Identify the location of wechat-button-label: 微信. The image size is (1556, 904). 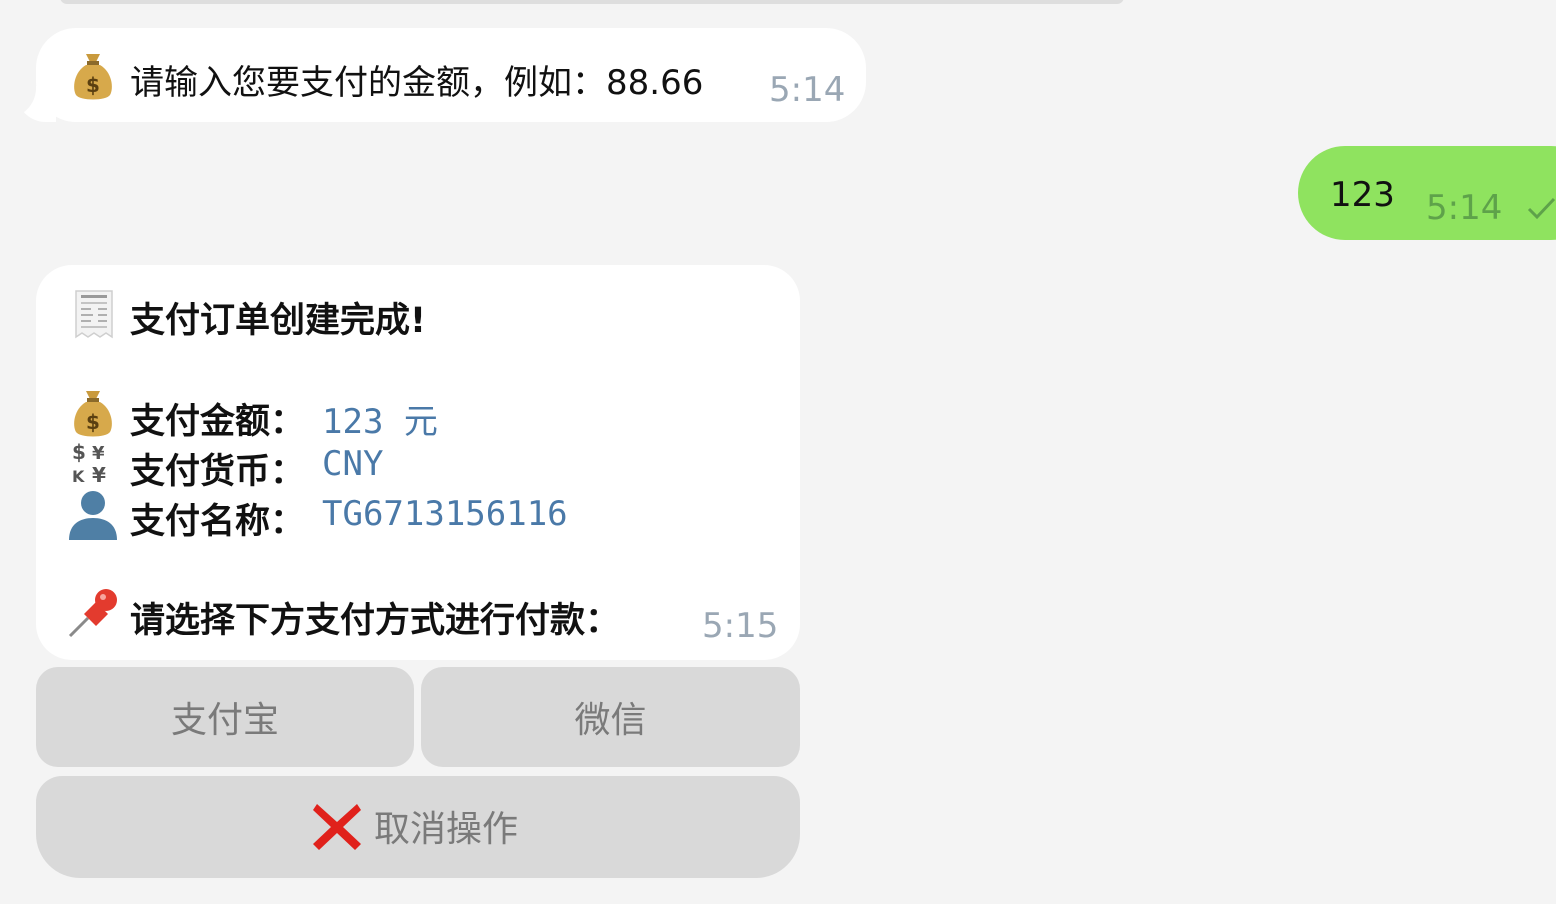
(610, 720).